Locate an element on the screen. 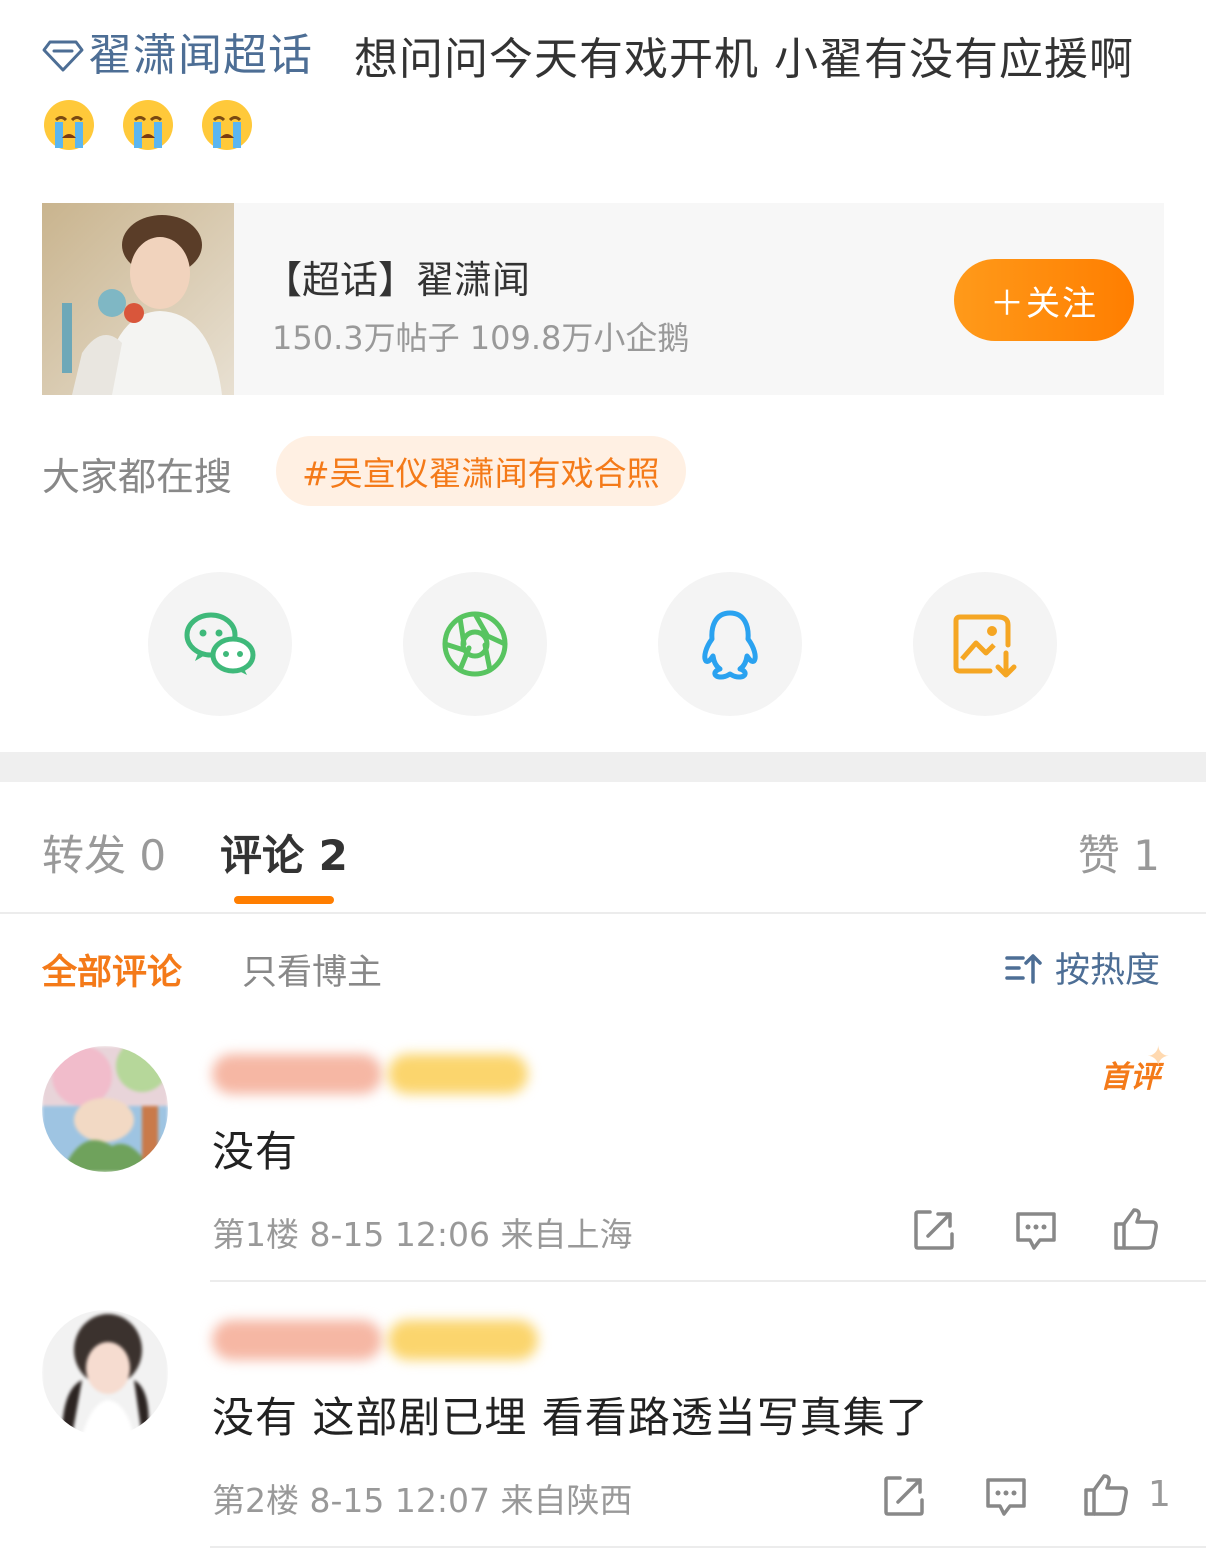 The width and height of the screenshot is (1206, 1556). like-button is located at coordinates (1136, 1228).